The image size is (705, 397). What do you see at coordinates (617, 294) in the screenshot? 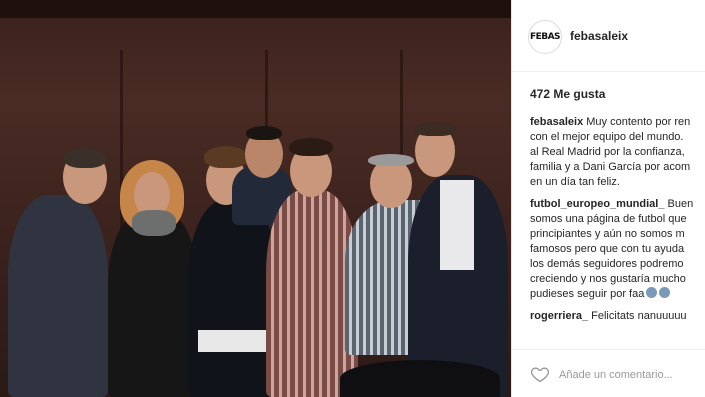
I see `comment-line: pudieses seguir por faa` at bounding box center [617, 294].